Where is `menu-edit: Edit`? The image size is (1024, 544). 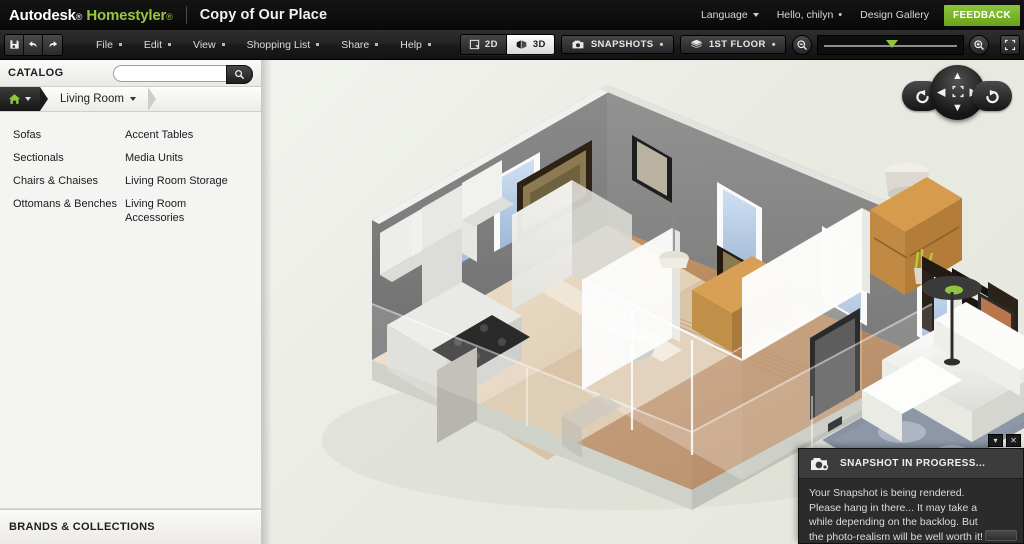 menu-edit: Edit is located at coordinates (157, 45).